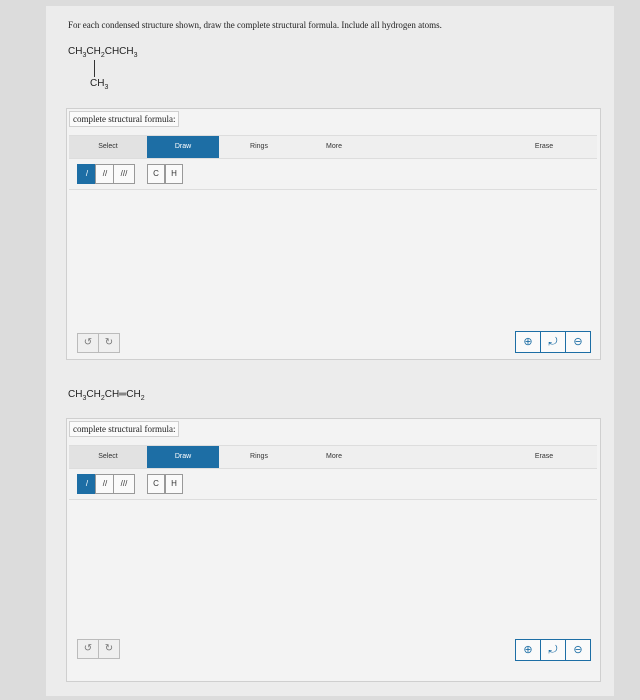 Image resolution: width=640 pixels, height=700 pixels. What do you see at coordinates (103, 52) in the screenshot?
I see `condensed-structure-1: CH3CH2CHCH3` at bounding box center [103, 52].